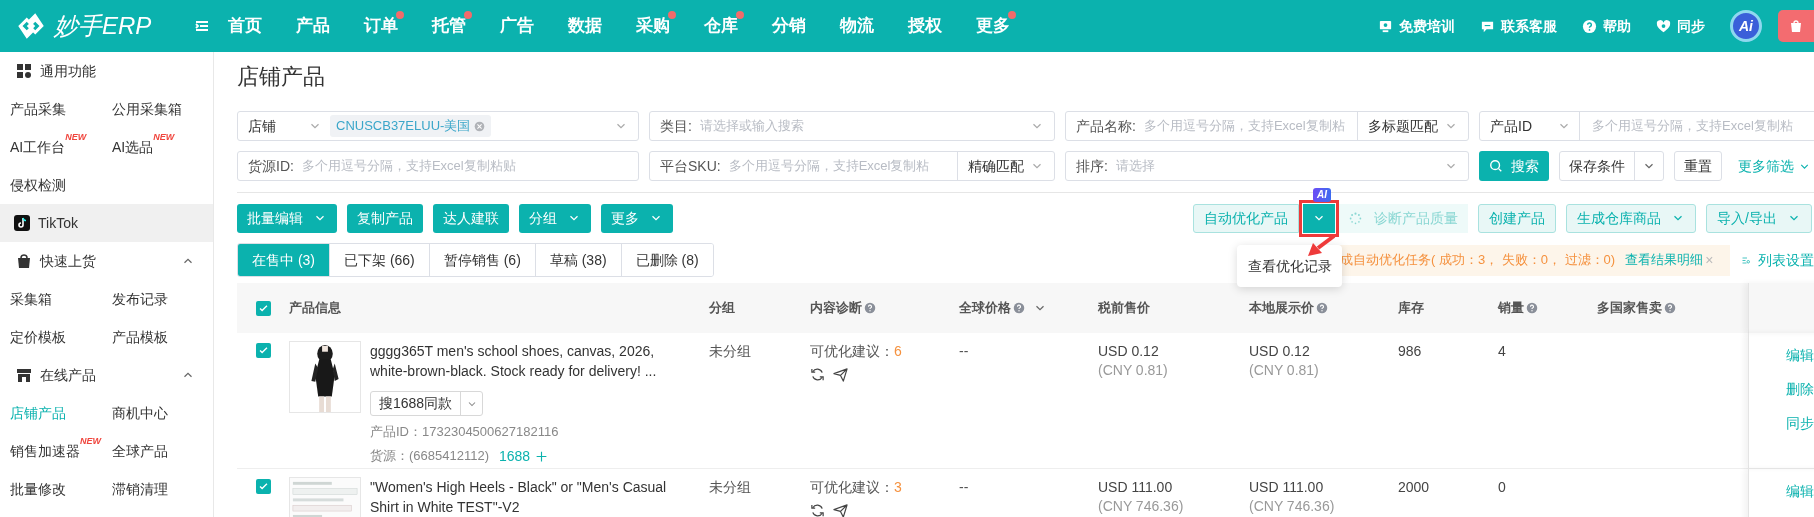  What do you see at coordinates (1800, 423) in the screenshot?
I see `action-link: 同步` at bounding box center [1800, 423].